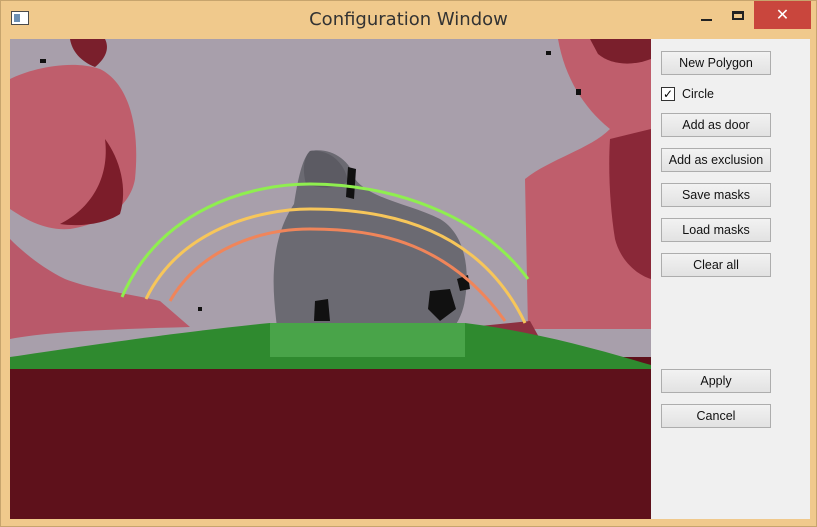 This screenshot has width=817, height=527. Describe the element at coordinates (716, 125) in the screenshot. I see `add-as-door-button: Add as door` at that location.